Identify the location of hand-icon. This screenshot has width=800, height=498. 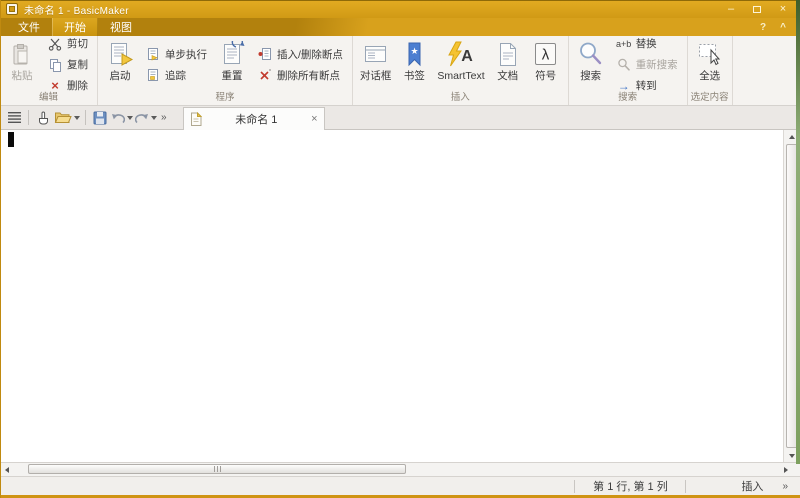
(43, 117).